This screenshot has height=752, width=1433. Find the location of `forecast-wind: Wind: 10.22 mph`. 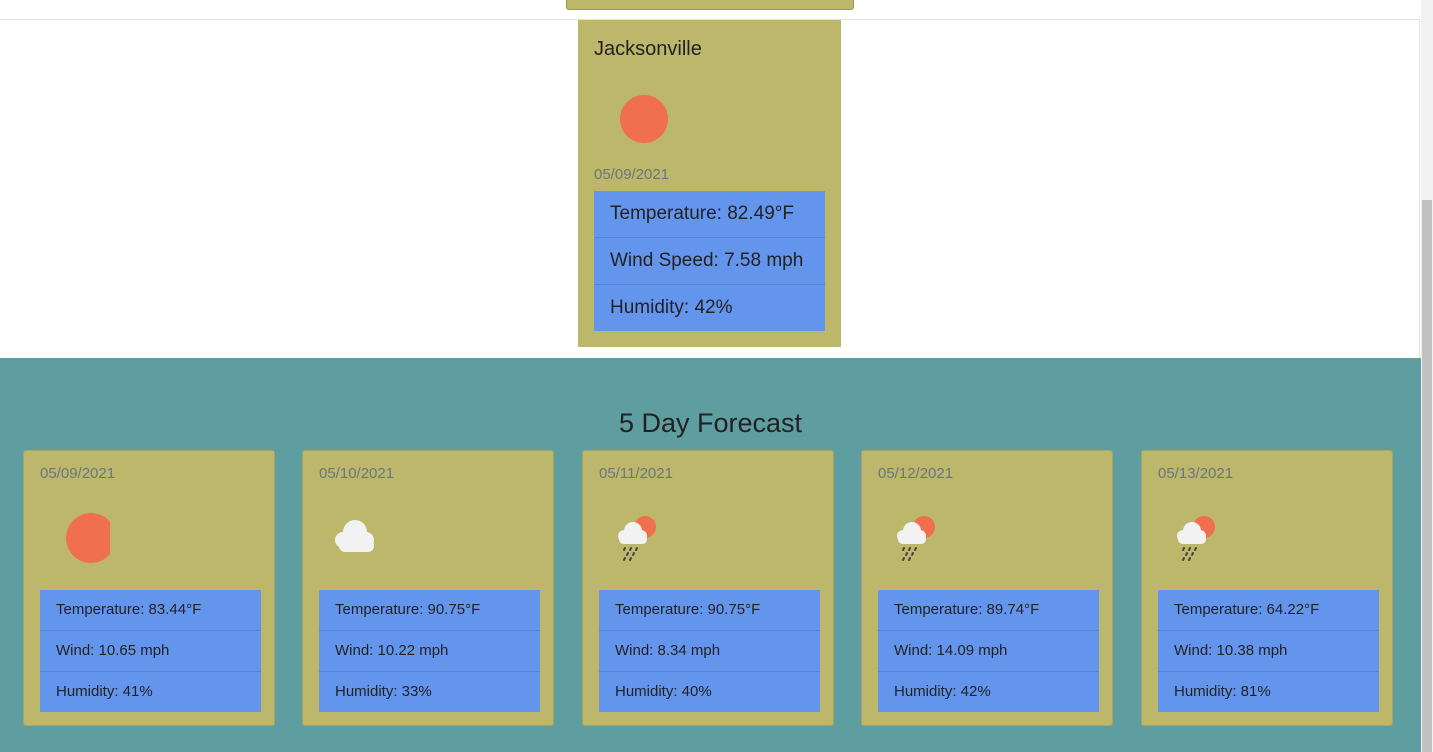

forecast-wind: Wind: 10.22 mph is located at coordinates (429, 651).